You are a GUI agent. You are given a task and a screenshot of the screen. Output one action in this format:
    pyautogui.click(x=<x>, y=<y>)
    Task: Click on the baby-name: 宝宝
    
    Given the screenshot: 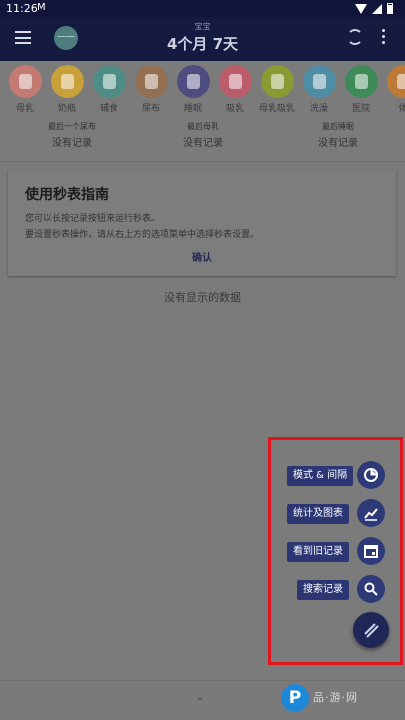 What is the action you would take?
    pyautogui.click(x=202, y=26)
    